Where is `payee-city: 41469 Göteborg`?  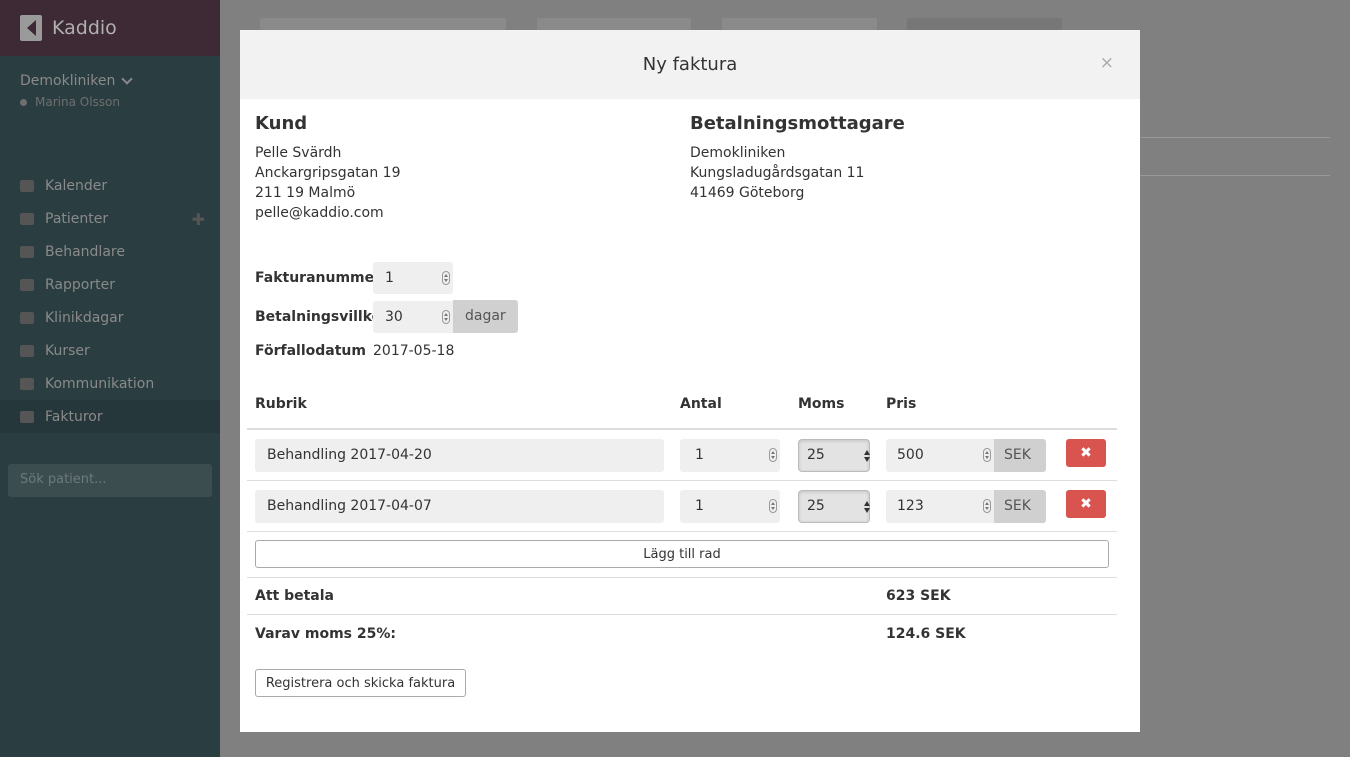 payee-city: 41469 Göteborg is located at coordinates (747, 193).